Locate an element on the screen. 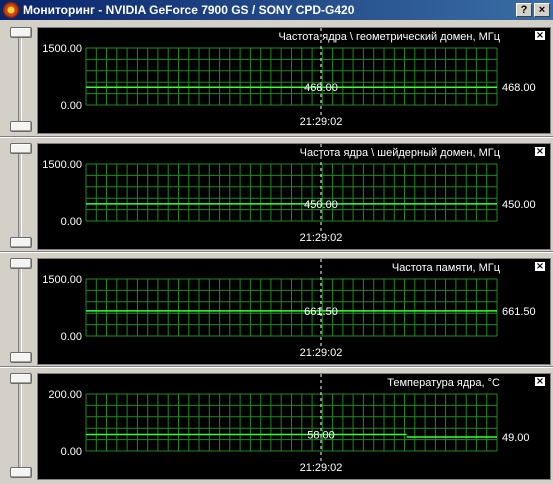  y-max-label: 200.00 is located at coordinates (65, 395).